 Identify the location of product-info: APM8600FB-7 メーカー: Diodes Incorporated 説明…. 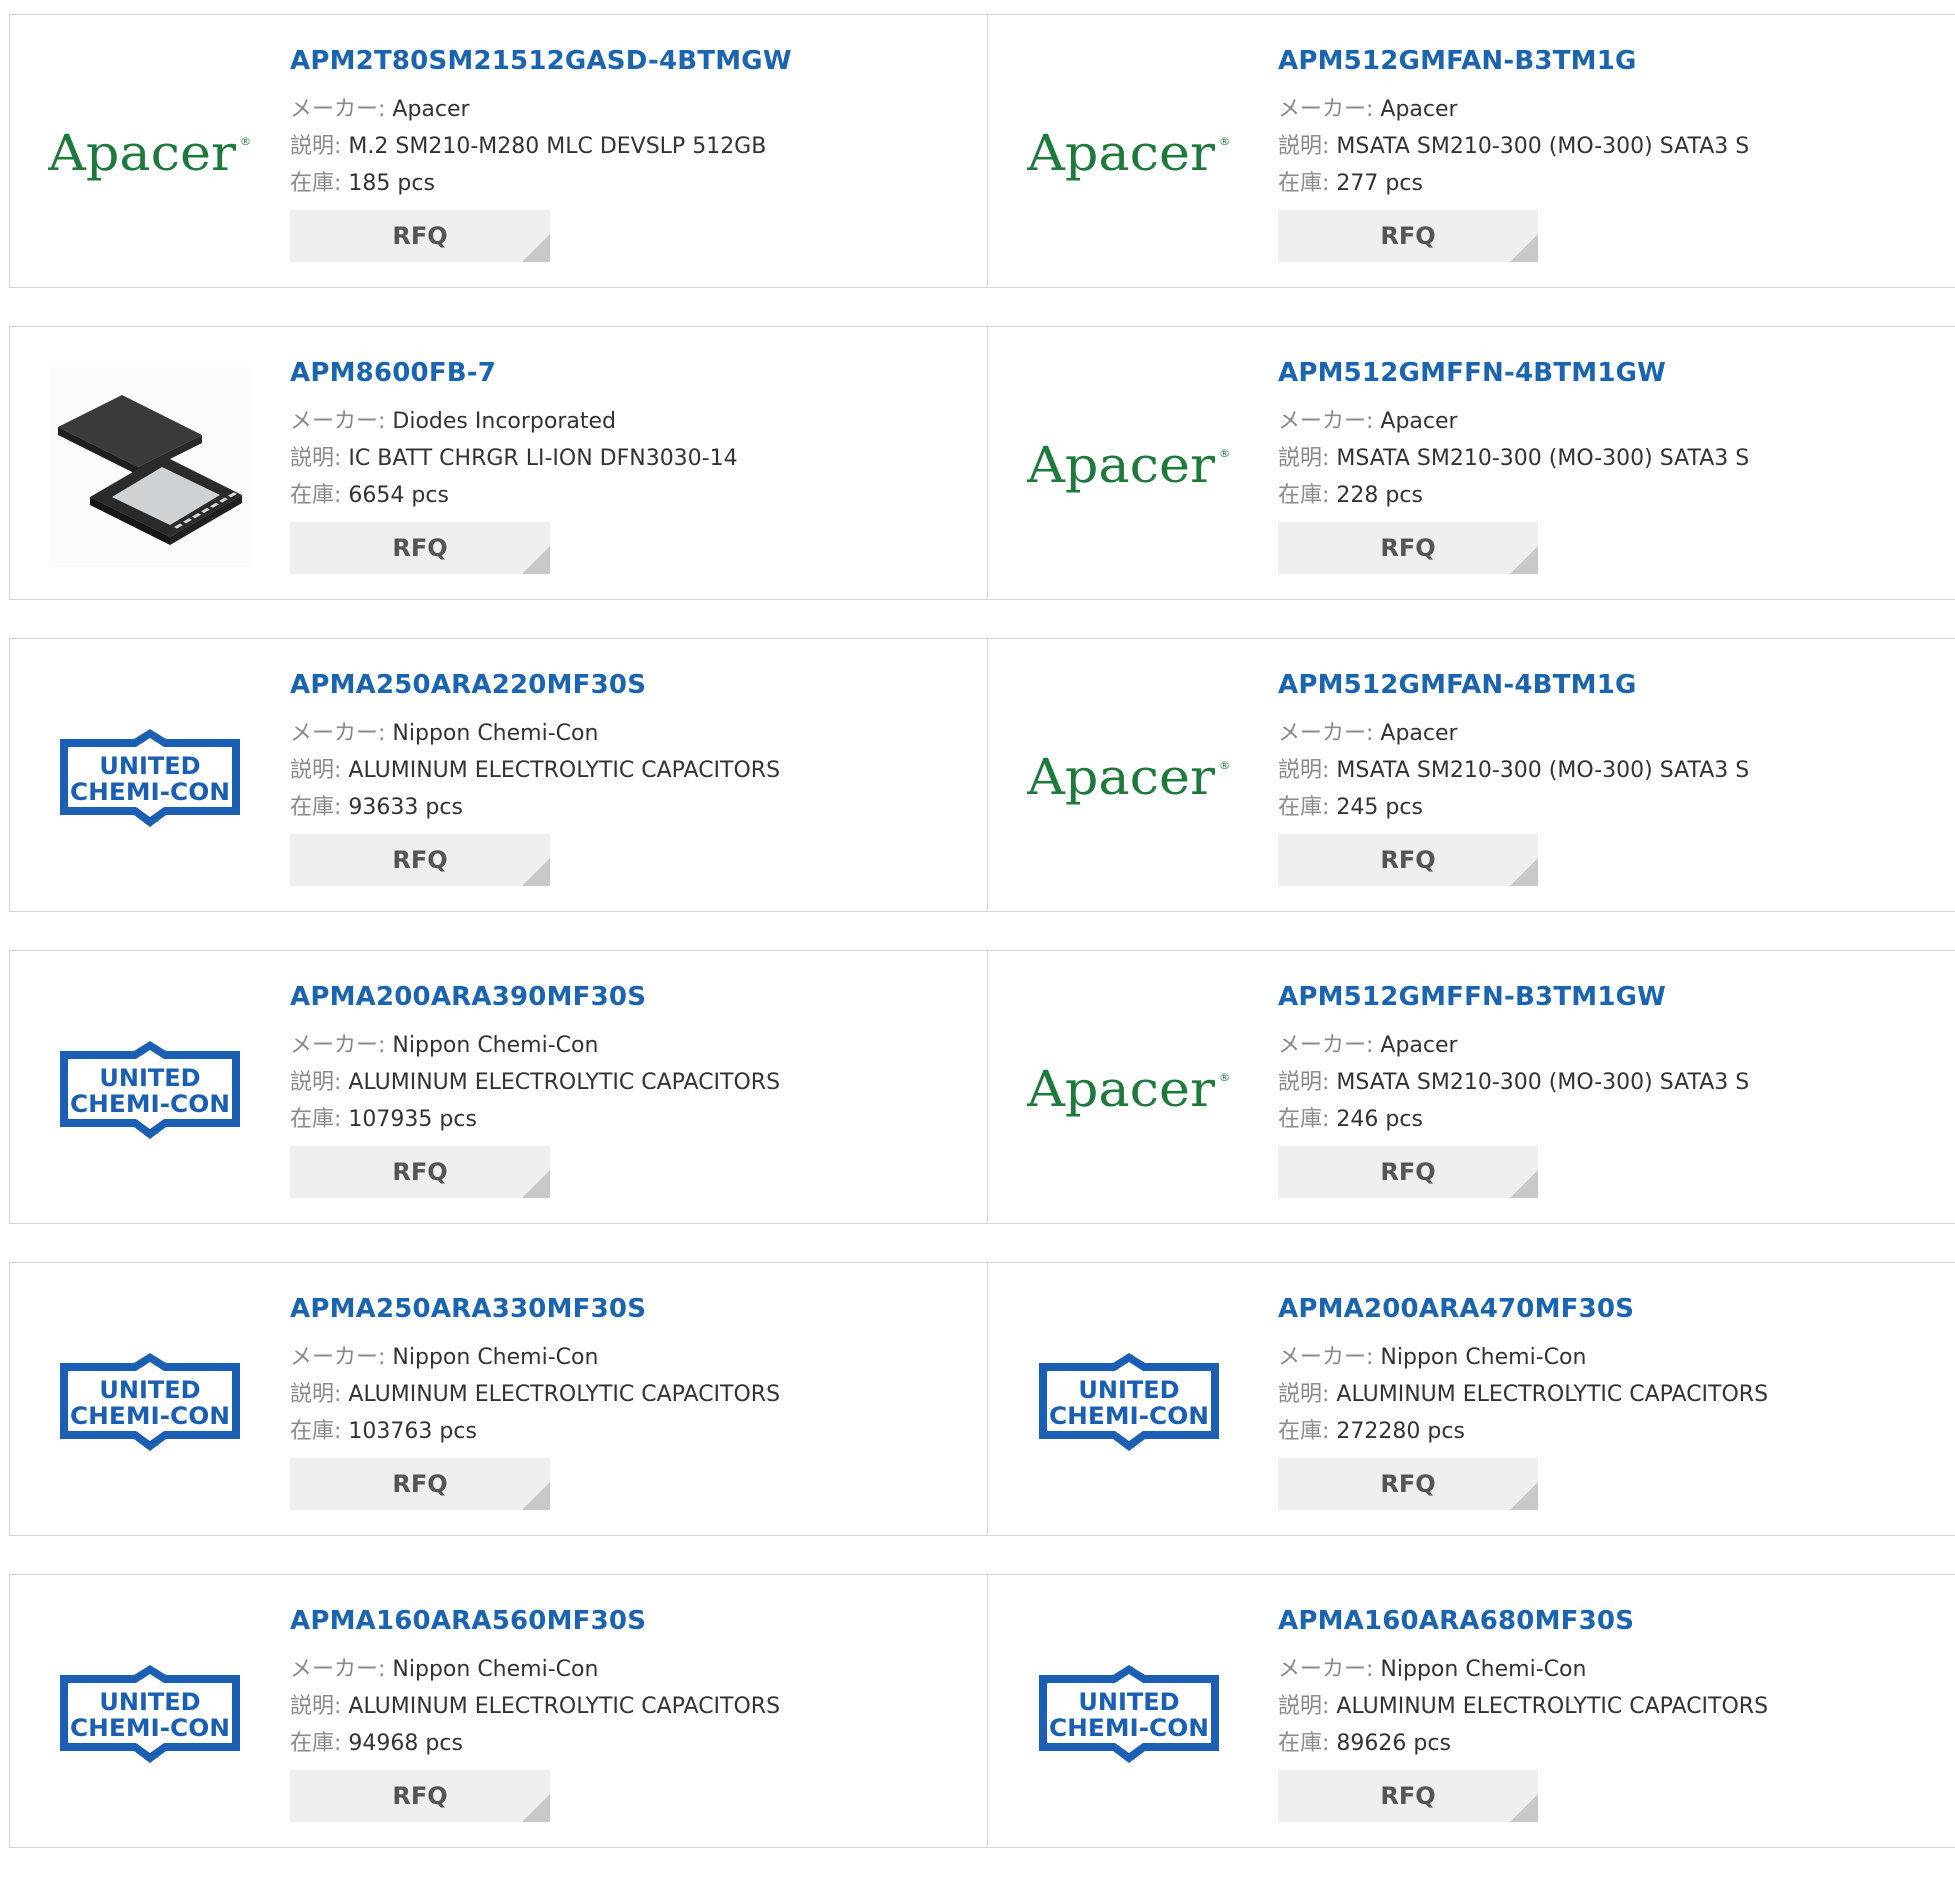
(514, 464).